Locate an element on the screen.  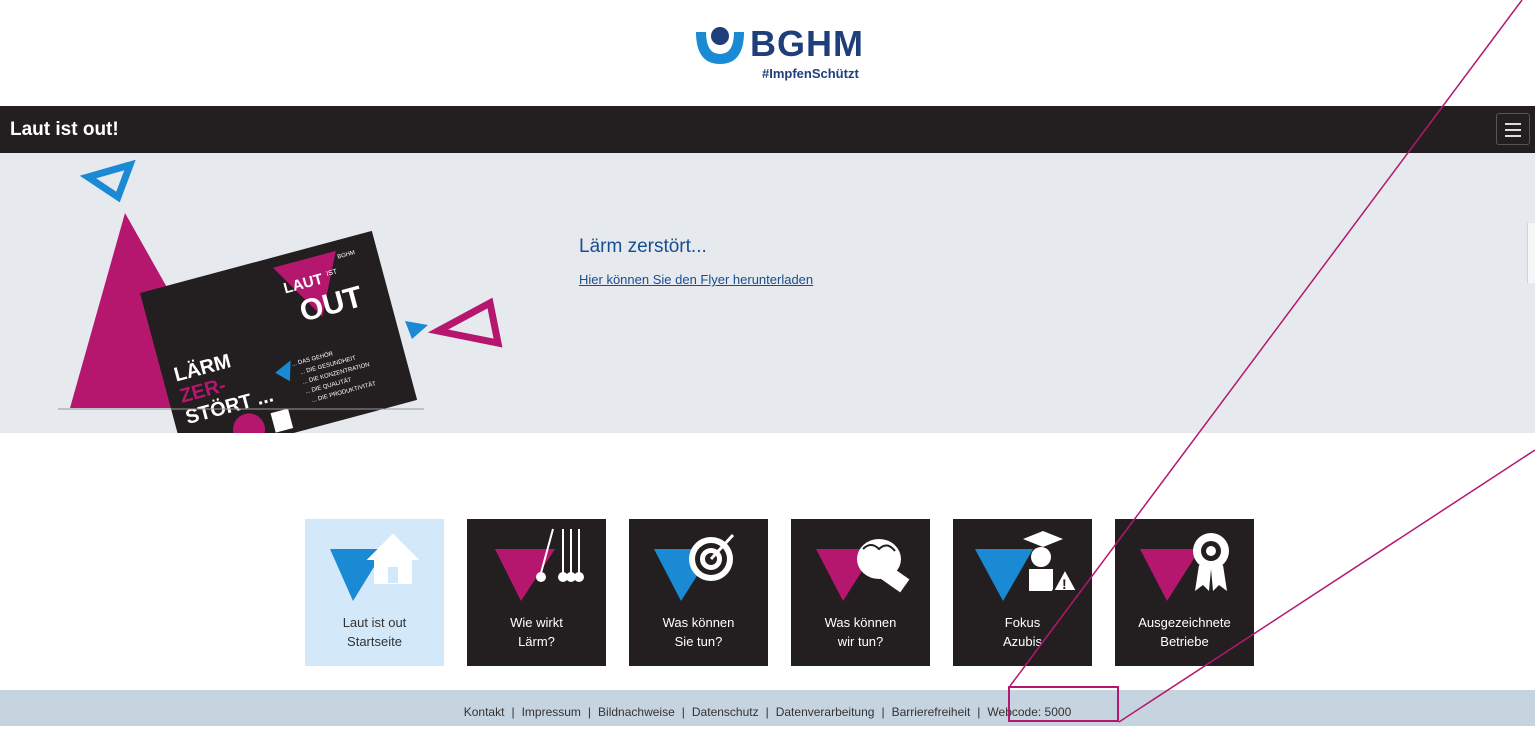
tile-was-koennen-sie-tun: Was können Sie tun? is located at coordinates (698, 592).